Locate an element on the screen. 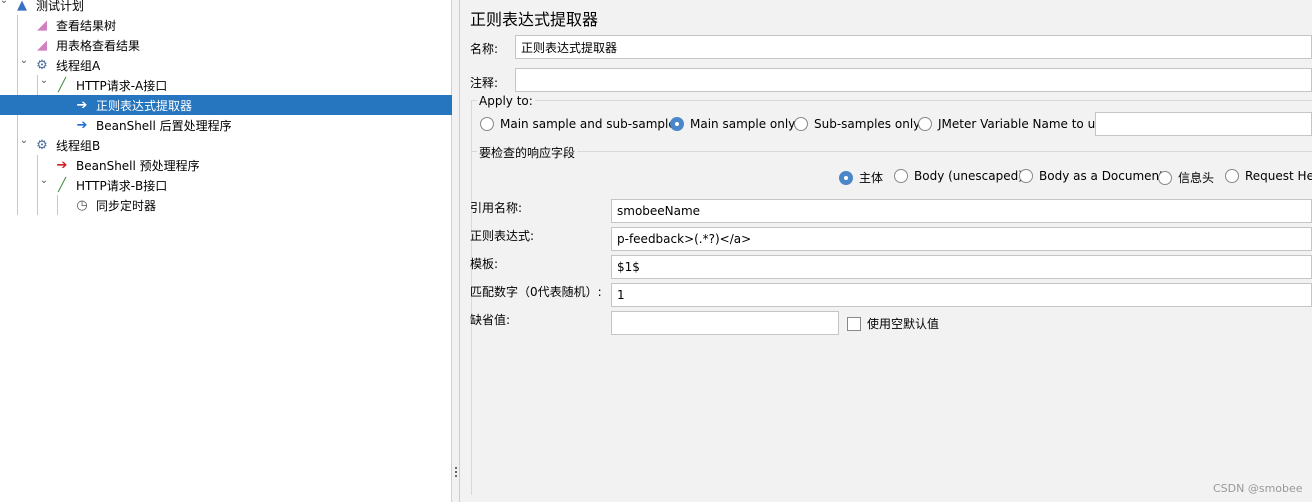  tree-node-label: BeanShell 预处理程序 is located at coordinates (138, 165).